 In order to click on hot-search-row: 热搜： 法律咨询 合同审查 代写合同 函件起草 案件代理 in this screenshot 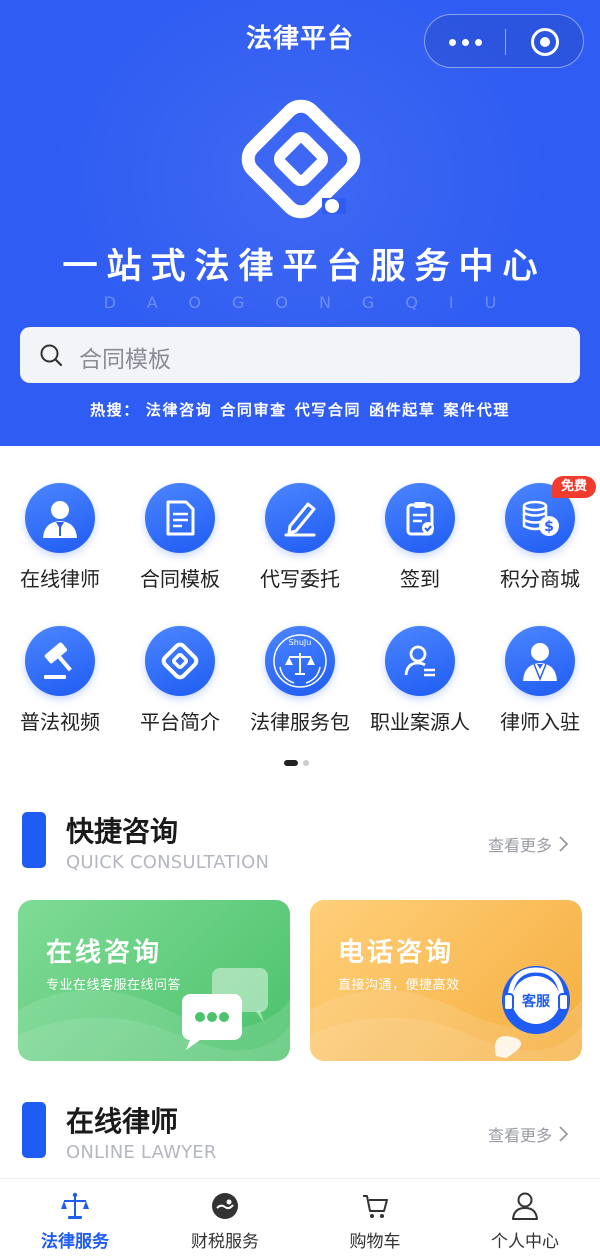, I will do `click(300, 409)`.